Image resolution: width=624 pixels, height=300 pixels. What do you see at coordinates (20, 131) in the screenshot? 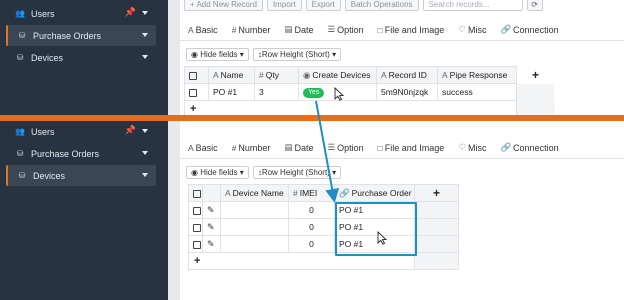
I see `users-icon: 👥` at bounding box center [20, 131].